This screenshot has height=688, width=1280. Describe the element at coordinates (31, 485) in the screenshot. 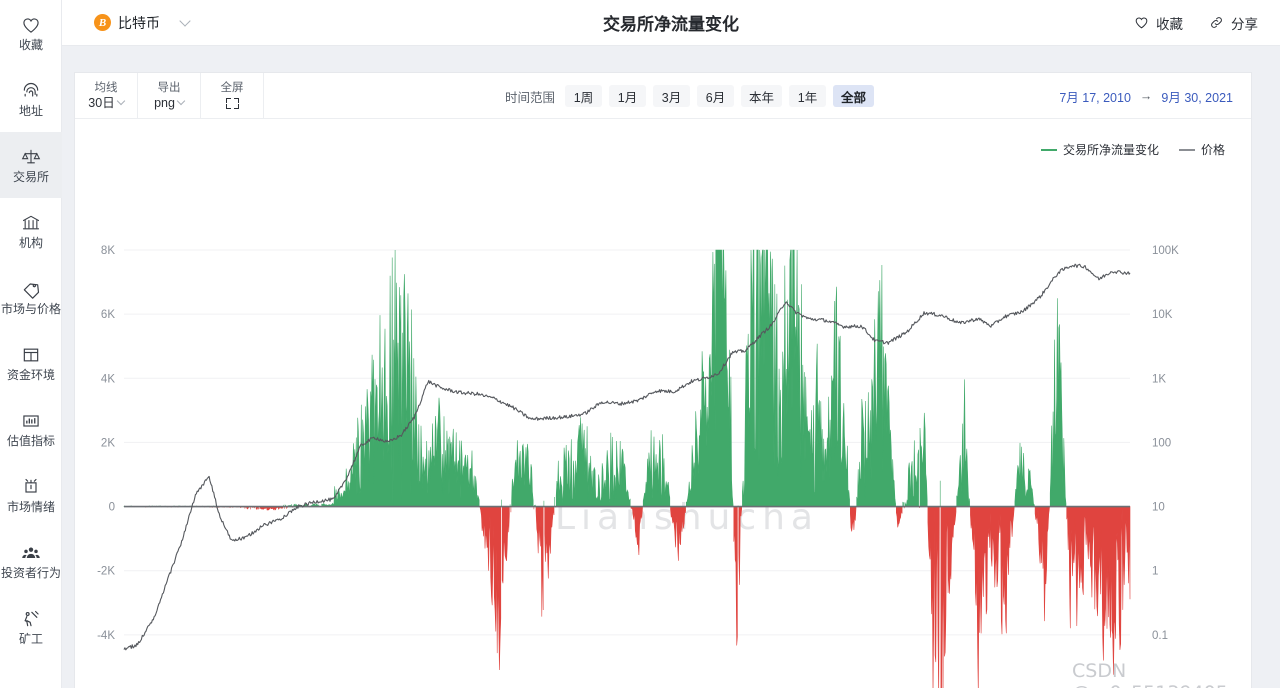

I see `alarm-icon` at that location.